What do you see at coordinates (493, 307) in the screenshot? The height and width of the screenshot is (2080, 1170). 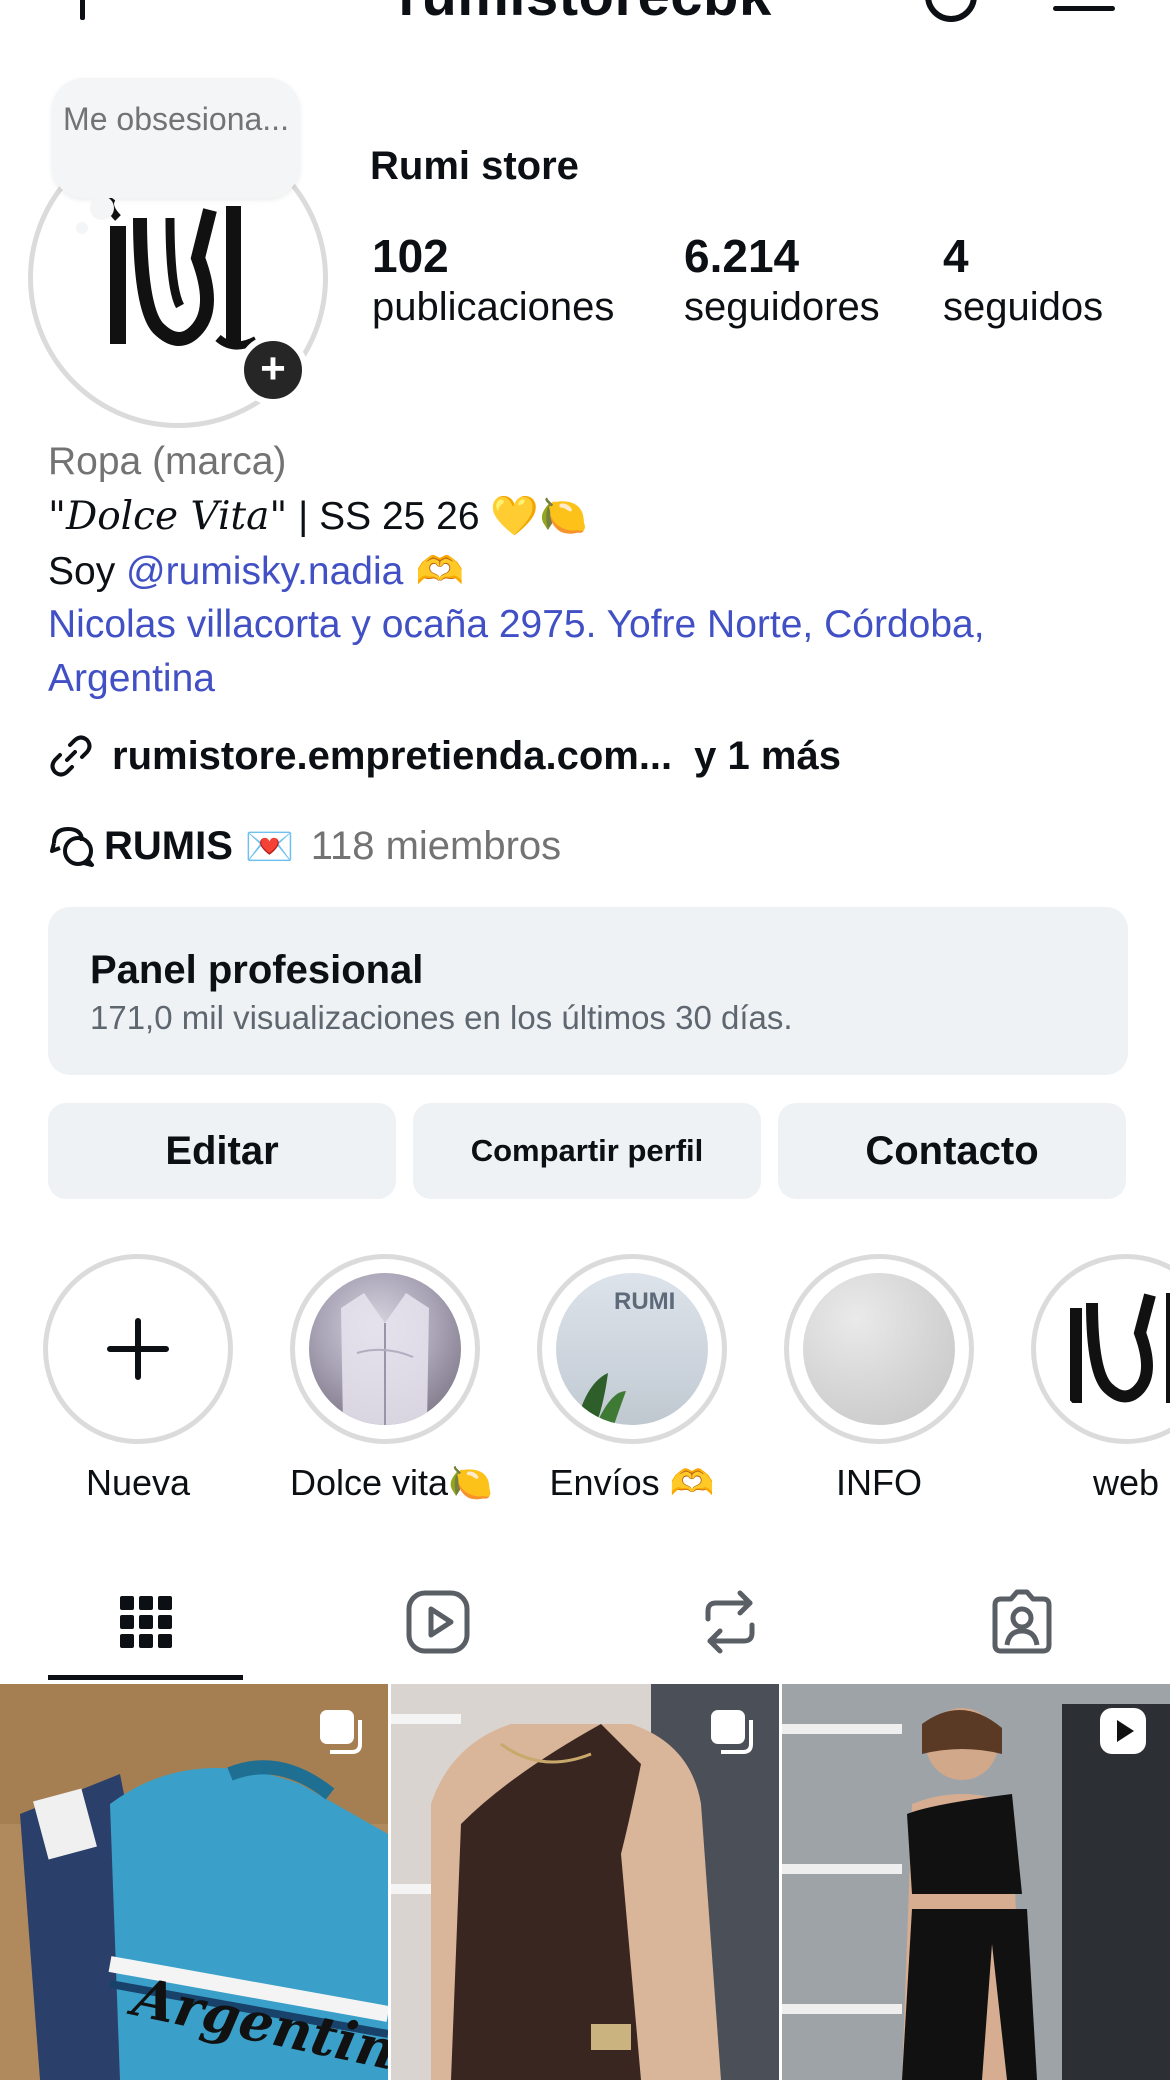 I see `stat-posts-label: publicaciones` at bounding box center [493, 307].